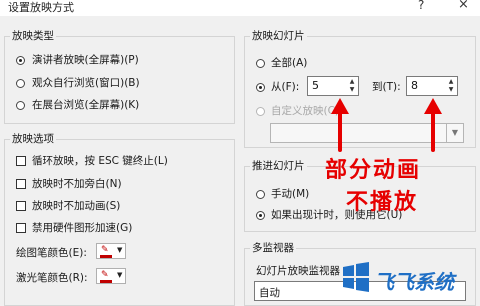  I want to click on laser-color-button: ✎ ▼, so click(111, 276).